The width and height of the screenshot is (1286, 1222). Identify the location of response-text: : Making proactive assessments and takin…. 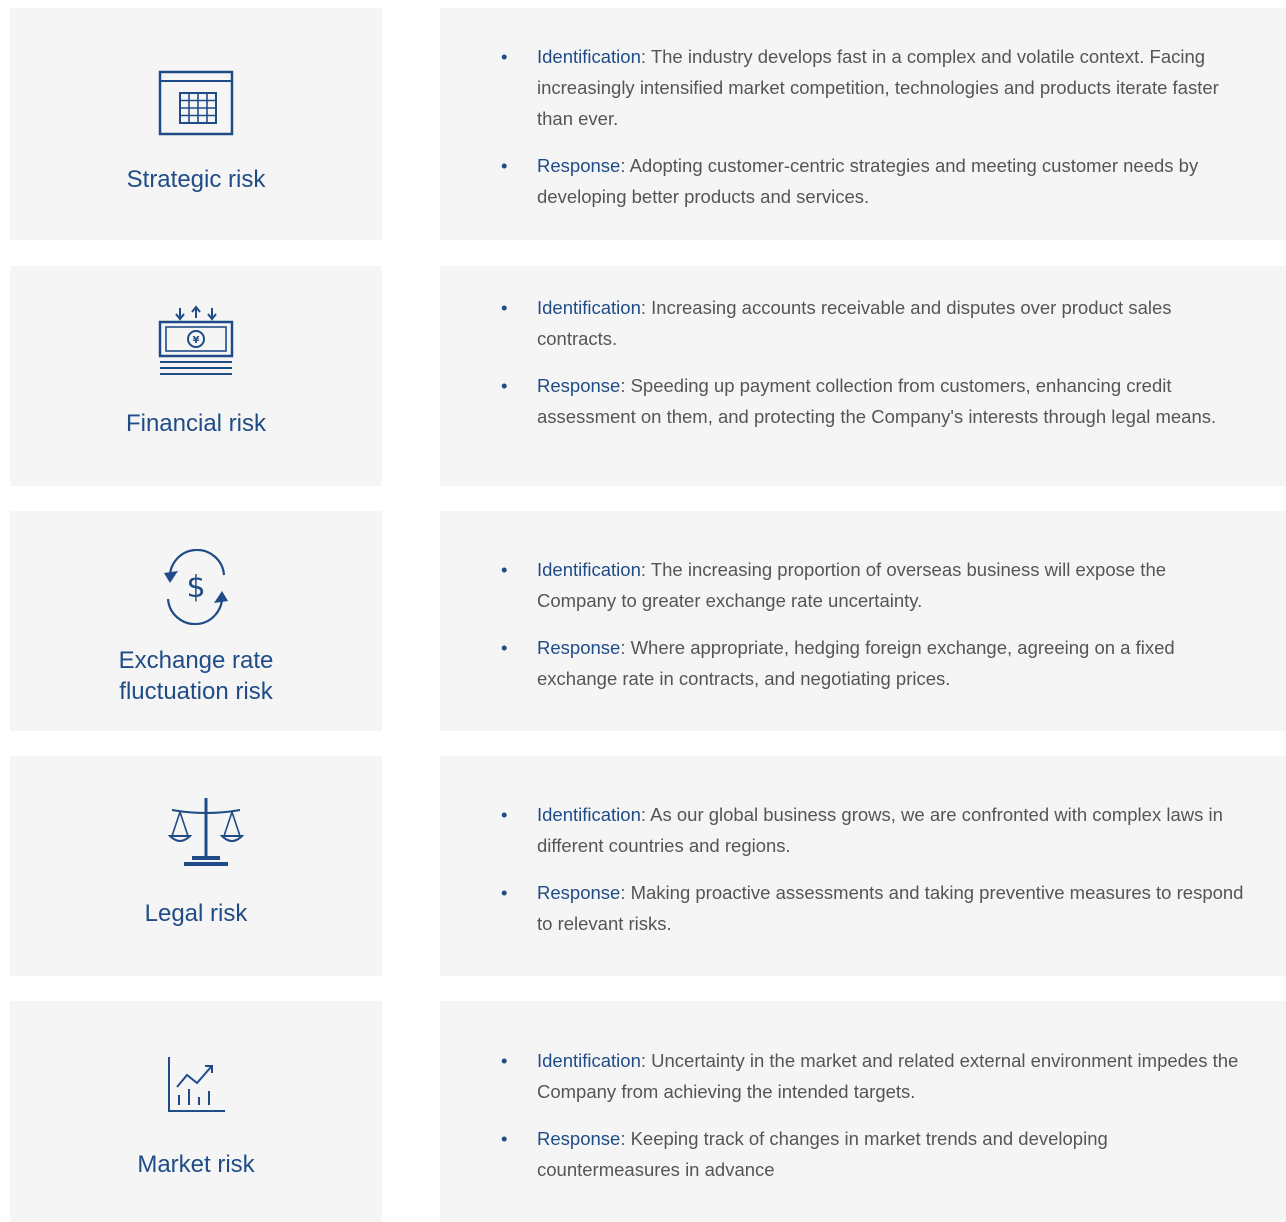
(890, 908).